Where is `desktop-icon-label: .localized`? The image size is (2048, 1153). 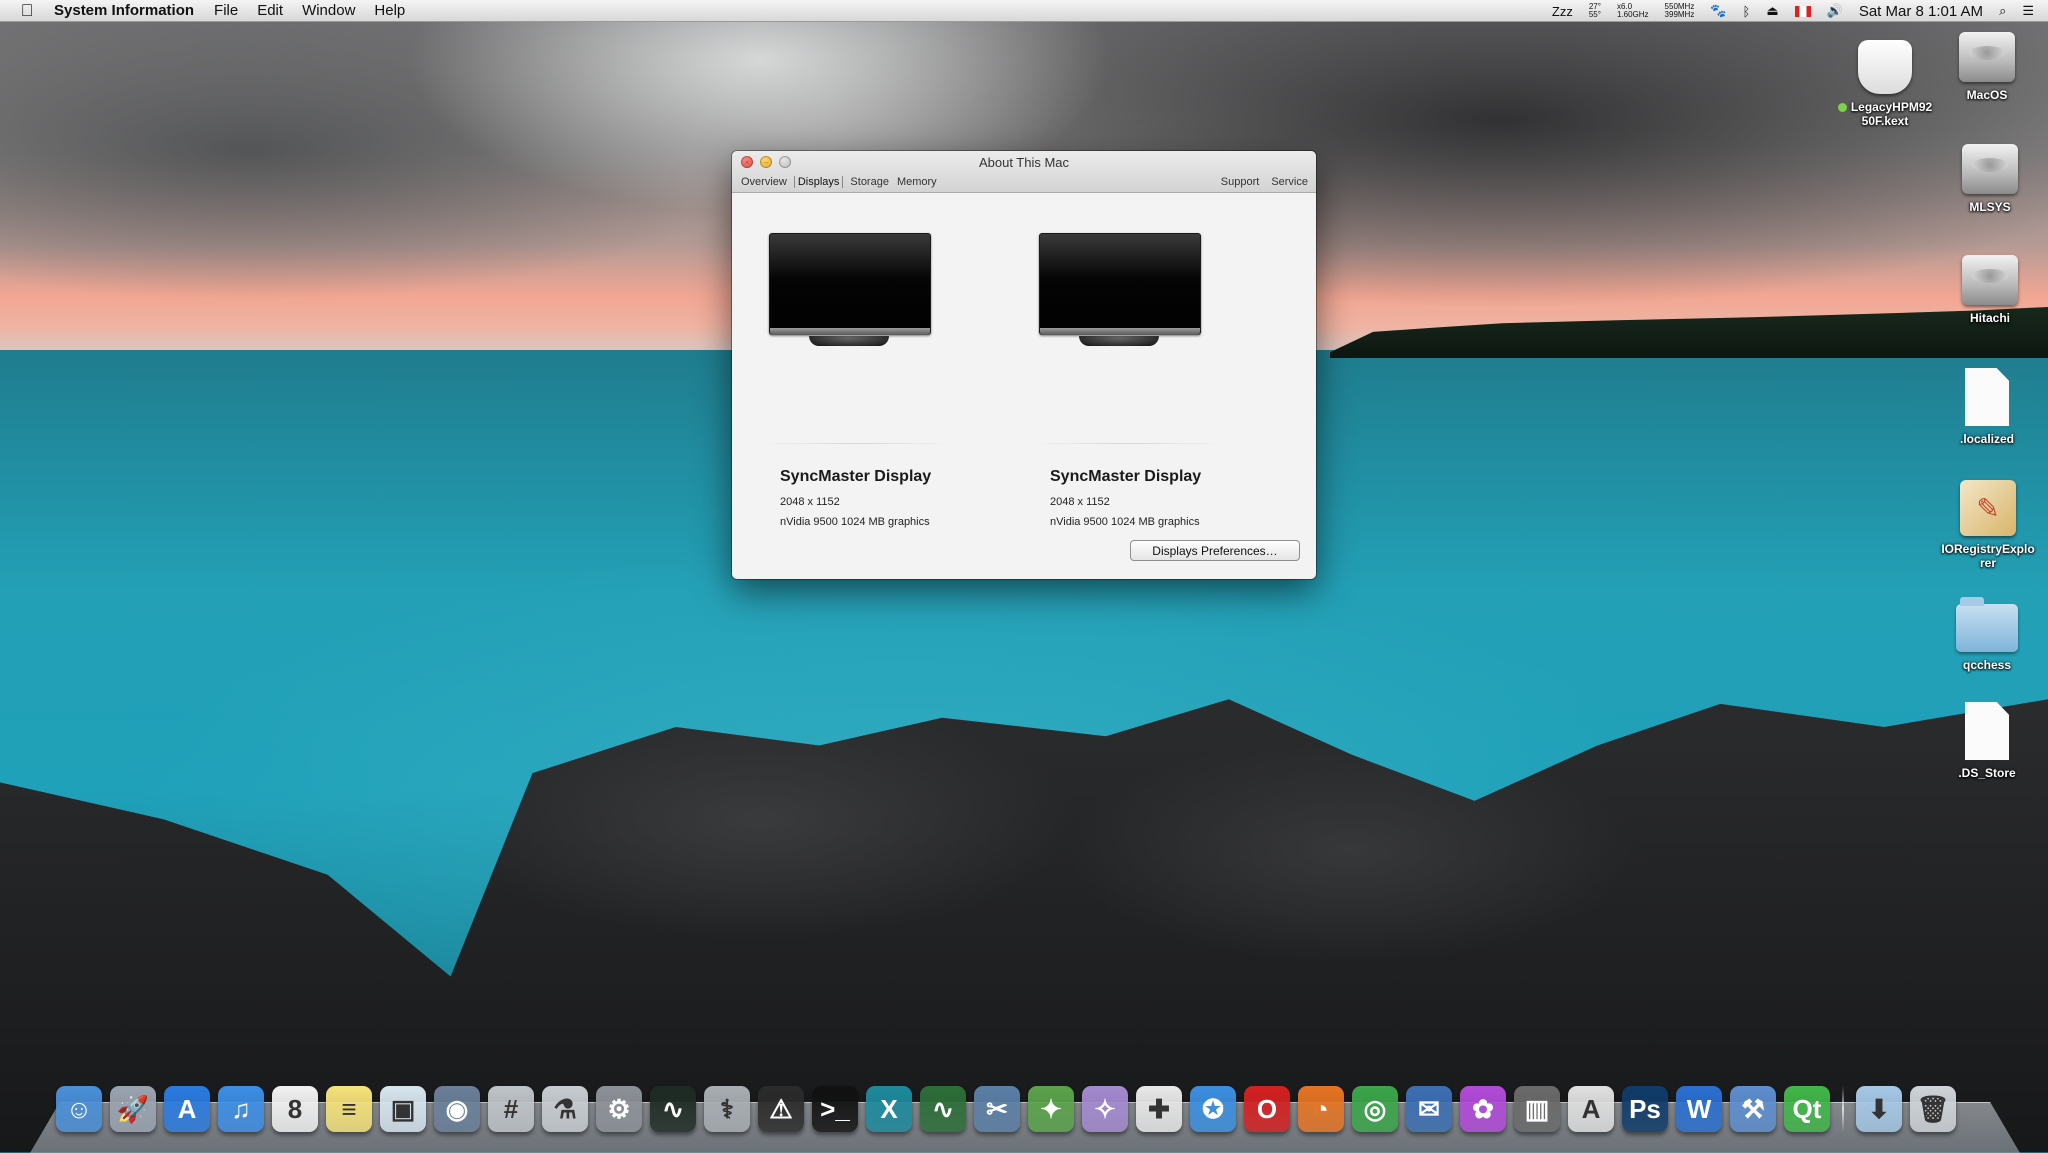
desktop-icon-label: .localized is located at coordinates (1987, 439).